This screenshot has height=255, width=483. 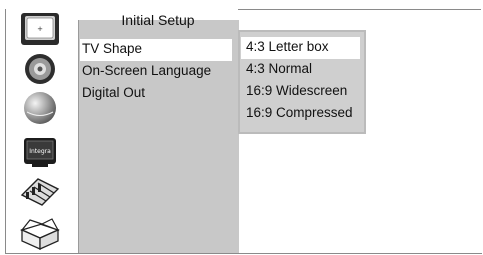 I want to click on menu-item-tv-shape: TV Shape, so click(x=156, y=50).